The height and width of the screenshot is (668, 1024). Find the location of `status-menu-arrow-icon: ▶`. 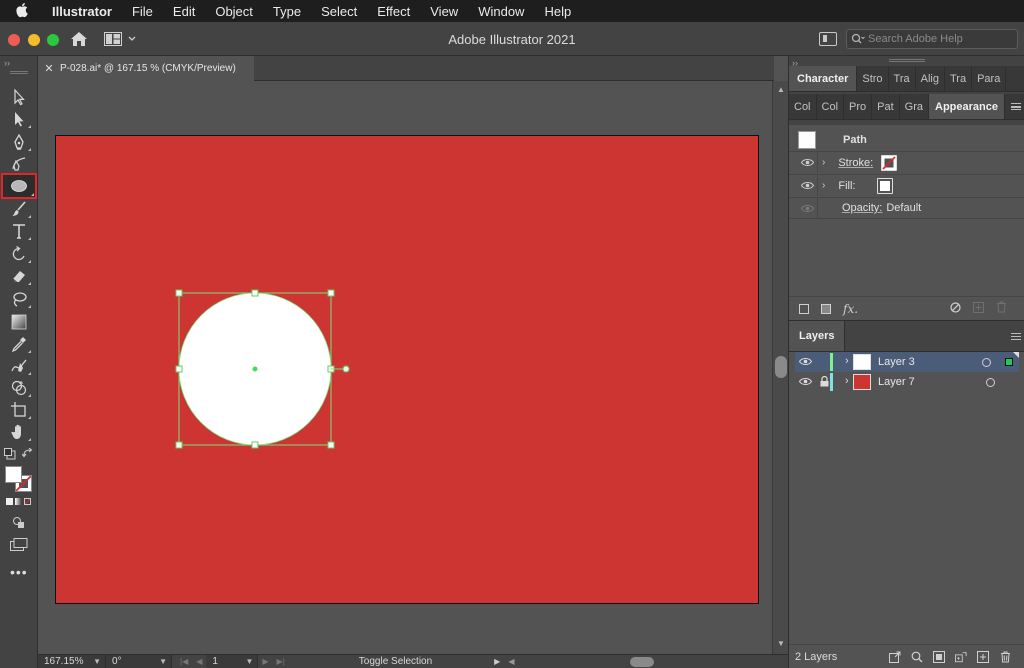

status-menu-arrow-icon: ▶ is located at coordinates (497, 661).